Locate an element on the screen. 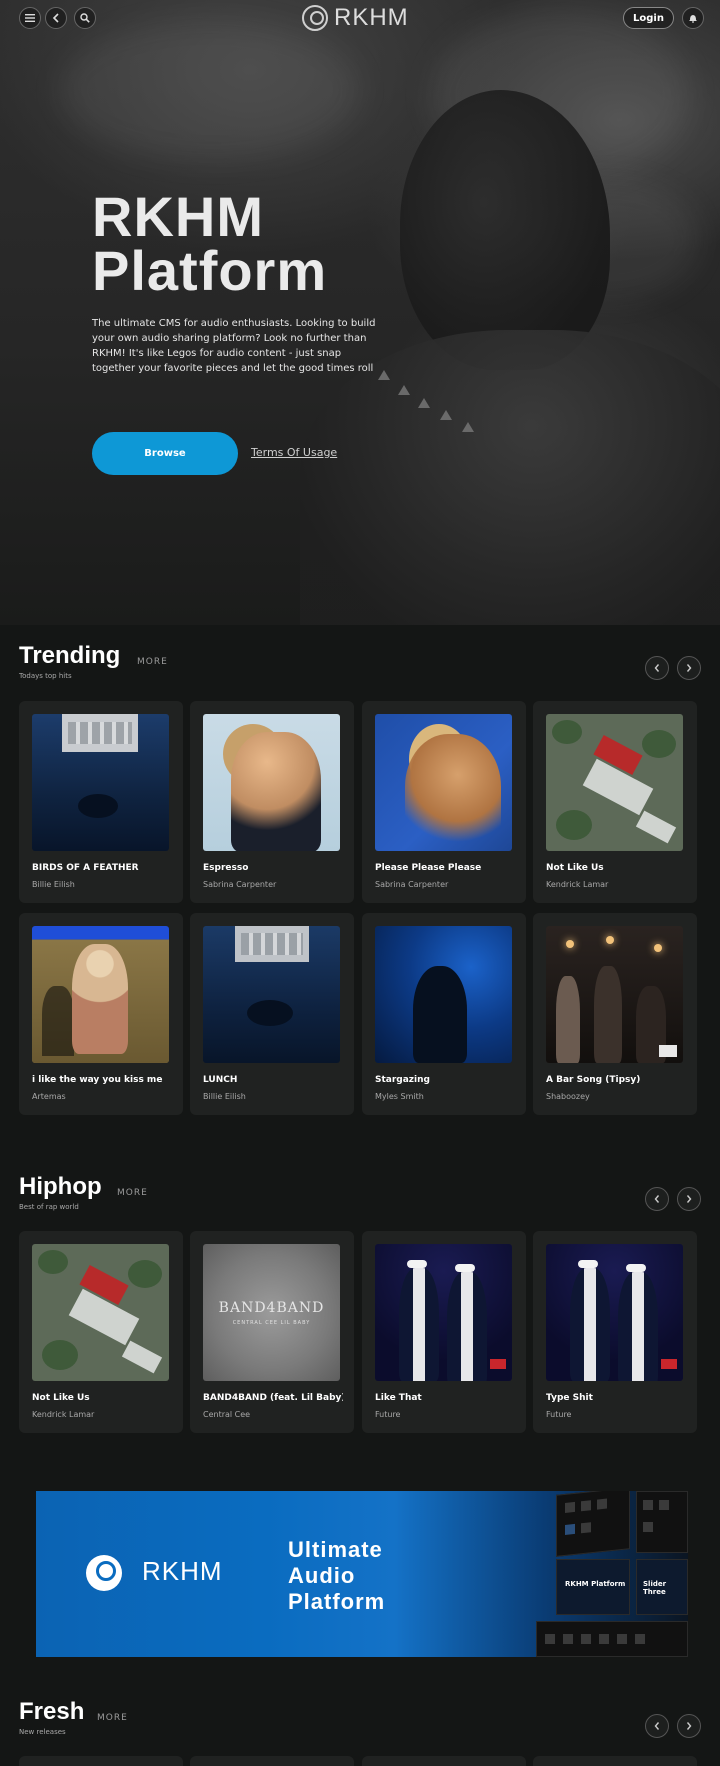 This screenshot has width=720, height=1766. album-cover: BAND4BAND CENTRAL CEE LIL BABY is located at coordinates (271, 1312).